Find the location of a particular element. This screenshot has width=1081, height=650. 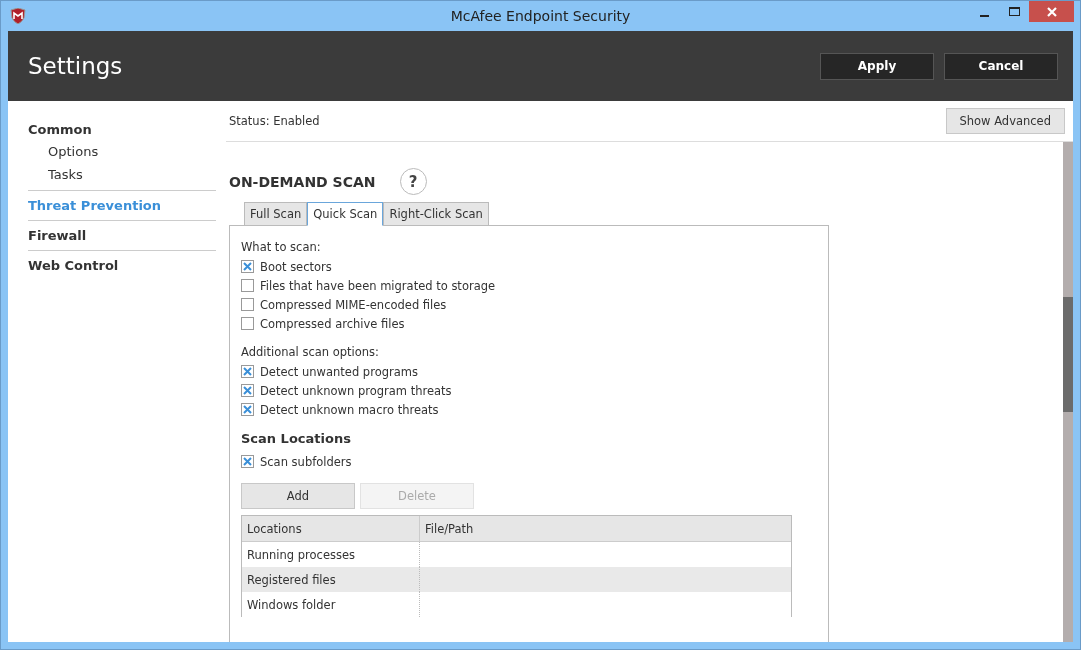

scrollbar-thumb is located at coordinates (1068, 354).